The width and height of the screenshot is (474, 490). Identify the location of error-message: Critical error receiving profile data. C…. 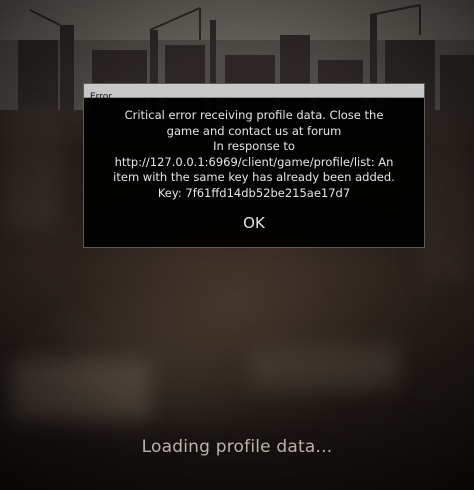
(254, 154).